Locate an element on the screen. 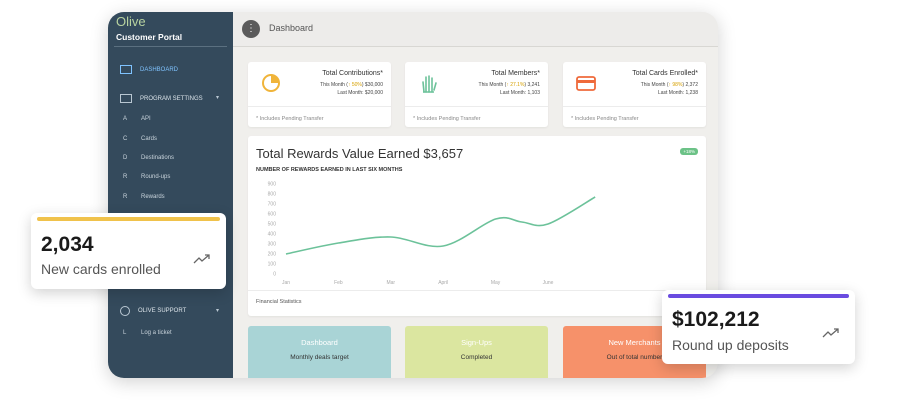 This screenshot has width=900, height=420. sidebar-item-rewards: R Rewards is located at coordinates (144, 197).